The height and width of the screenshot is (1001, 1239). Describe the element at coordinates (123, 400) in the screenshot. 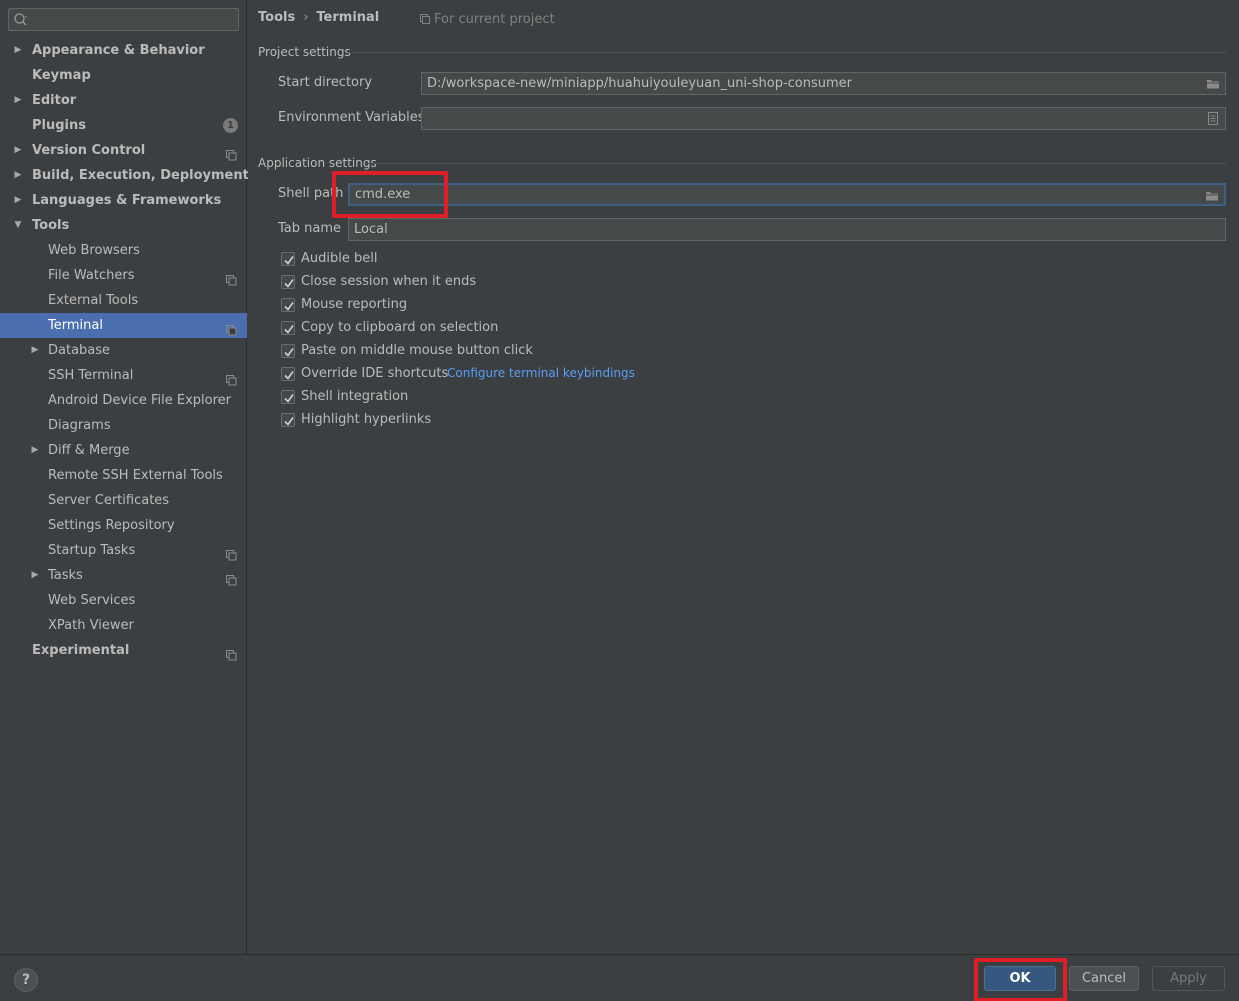

I see `sidebar-item-android-device-file-explorer: Android Device File Explorer` at that location.